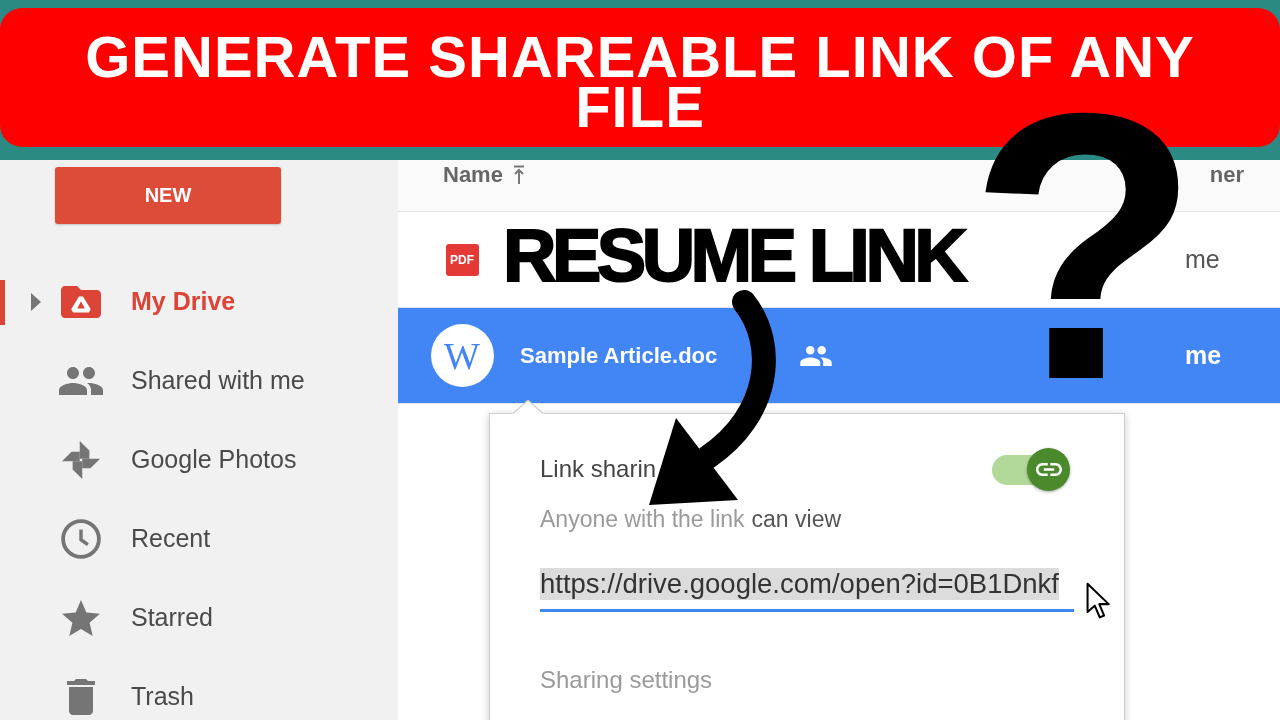 This screenshot has width=1280, height=720. Describe the element at coordinates (462, 355) in the screenshot. I see `document-icon: W` at that location.